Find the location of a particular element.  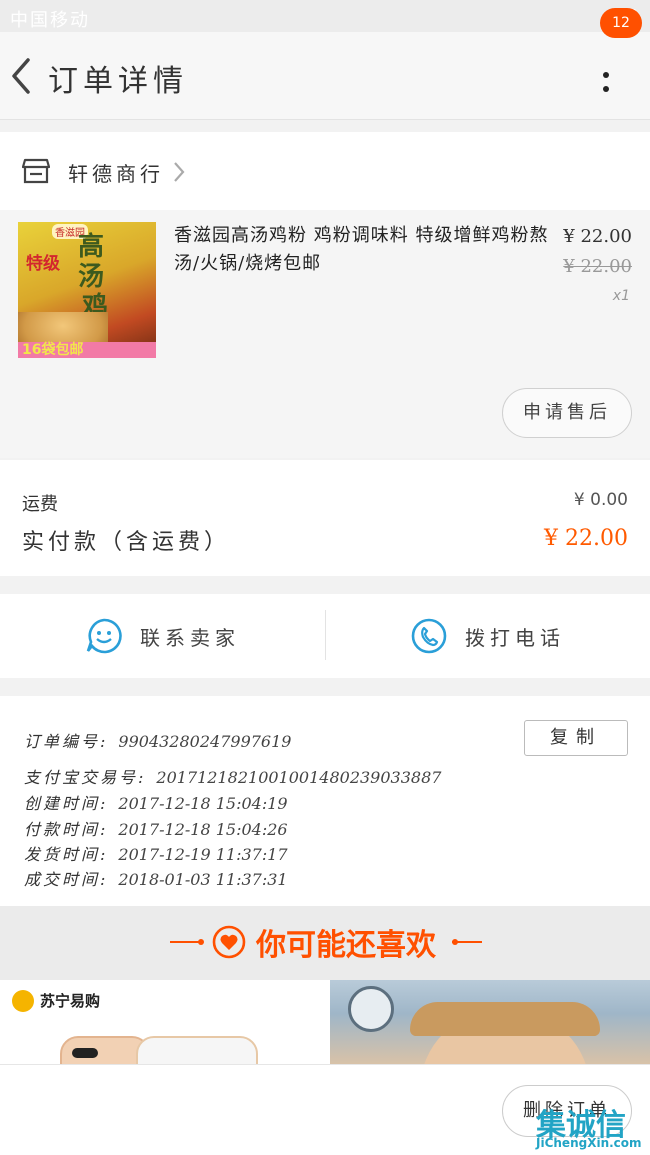

paid-amount-label: 实付款（含运费） is located at coordinates (126, 542).